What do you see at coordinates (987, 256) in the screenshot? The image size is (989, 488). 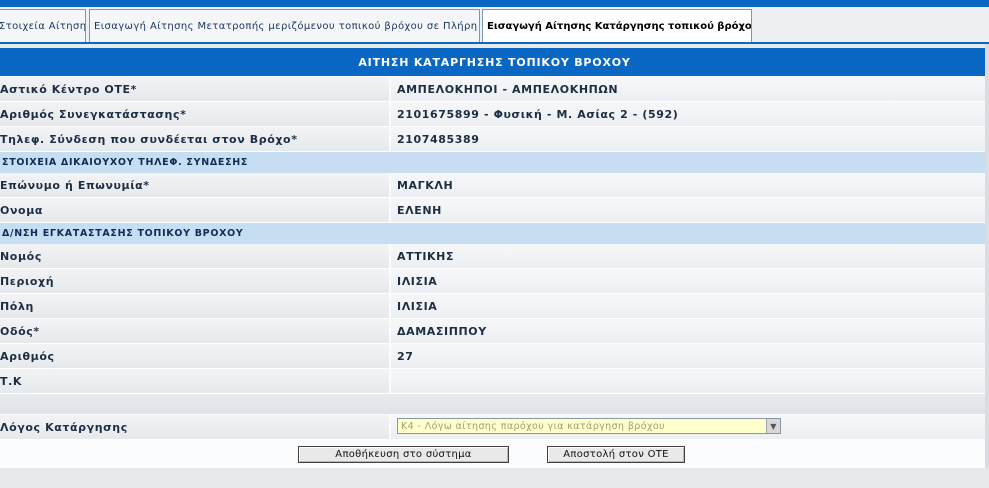 I see `right-edge` at bounding box center [987, 256].